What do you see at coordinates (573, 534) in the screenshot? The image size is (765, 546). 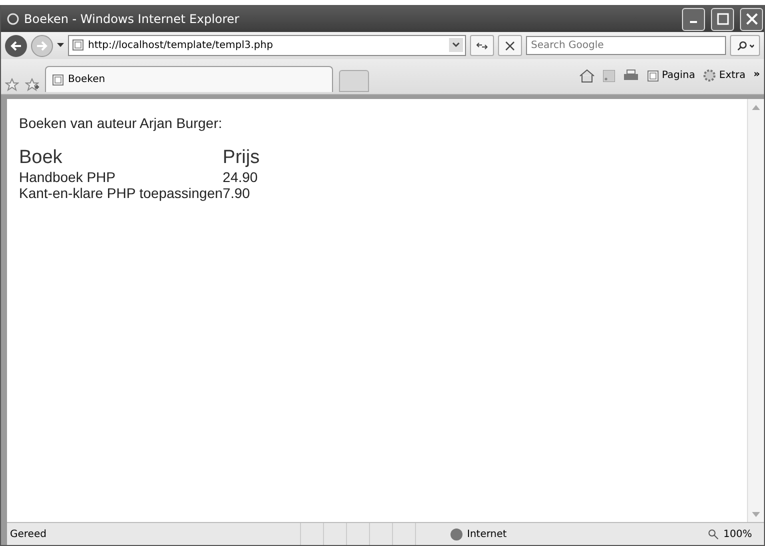 I see `security-zone: Internet` at bounding box center [573, 534].